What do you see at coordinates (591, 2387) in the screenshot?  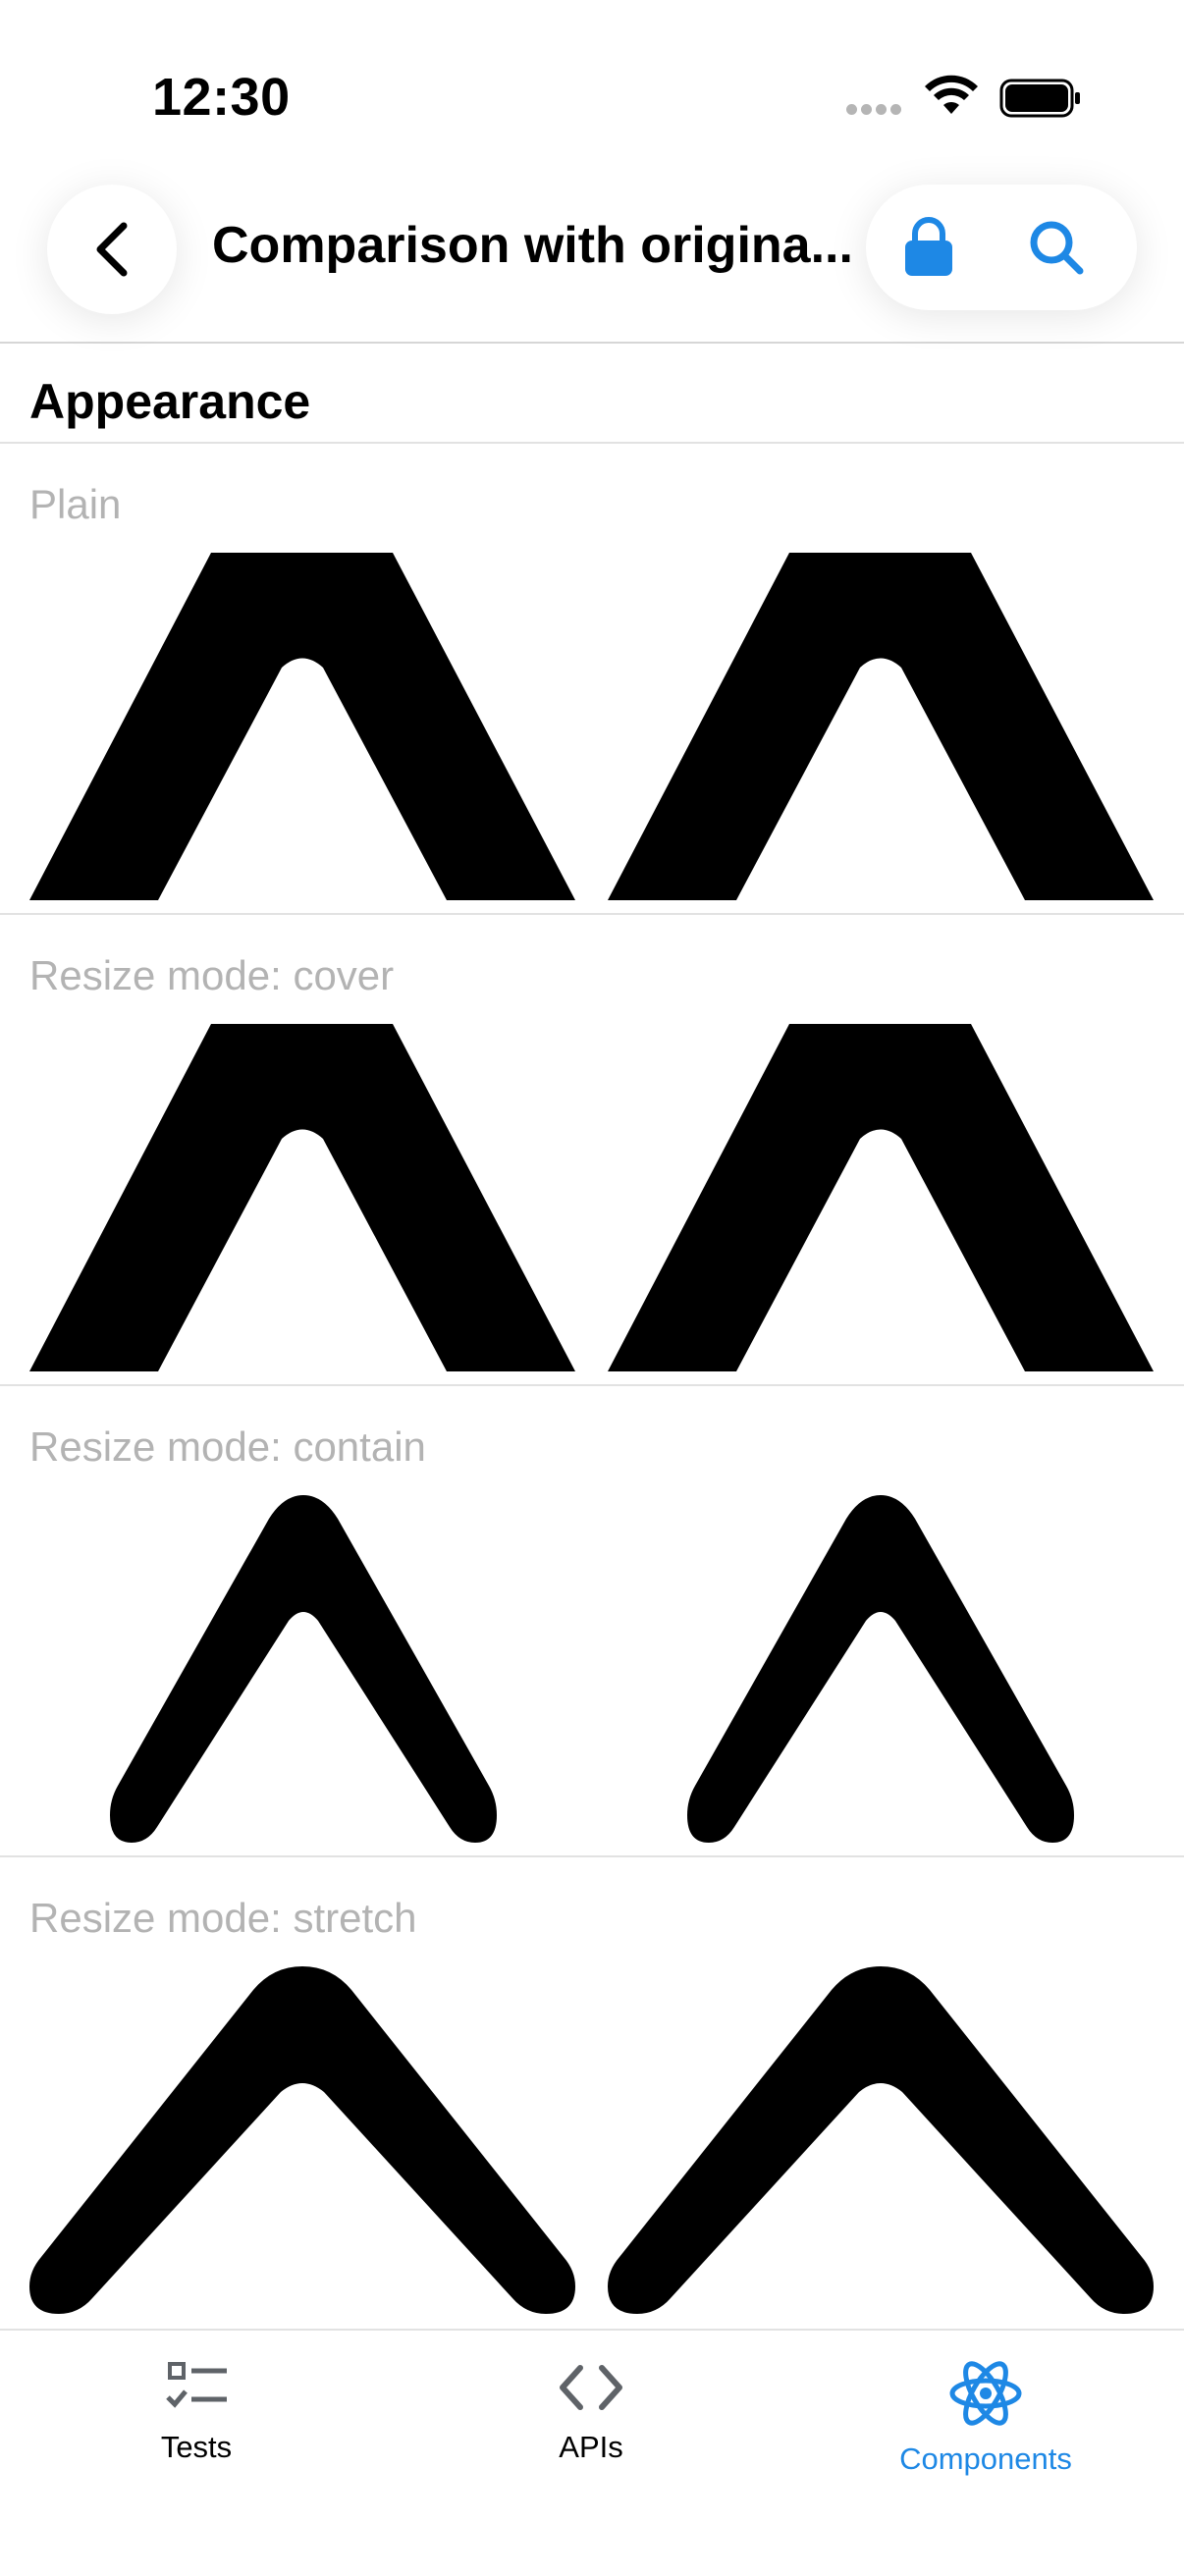 I see `code-brackets-icon` at bounding box center [591, 2387].